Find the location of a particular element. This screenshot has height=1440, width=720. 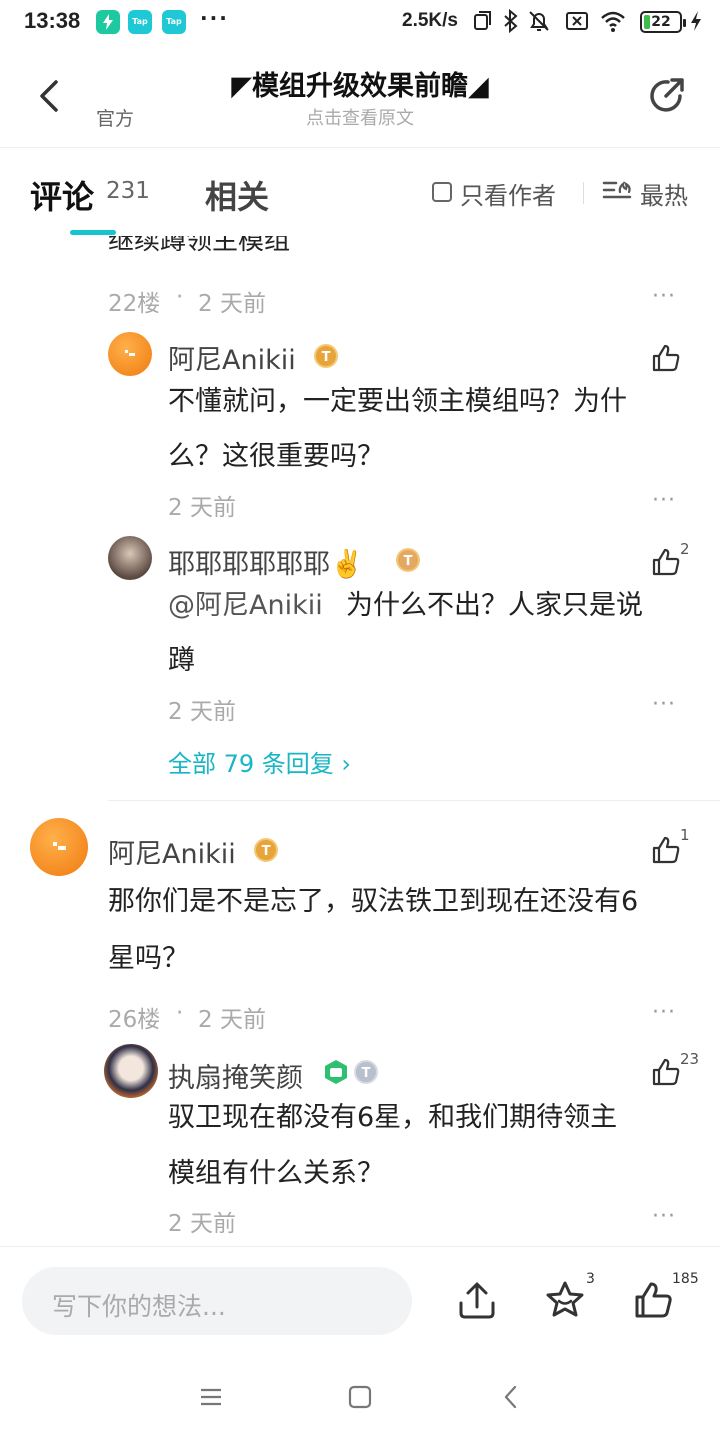

comment-text: 那你们是不是忘了，驭法铁卫到现在还没有6 is located at coordinates (373, 901).